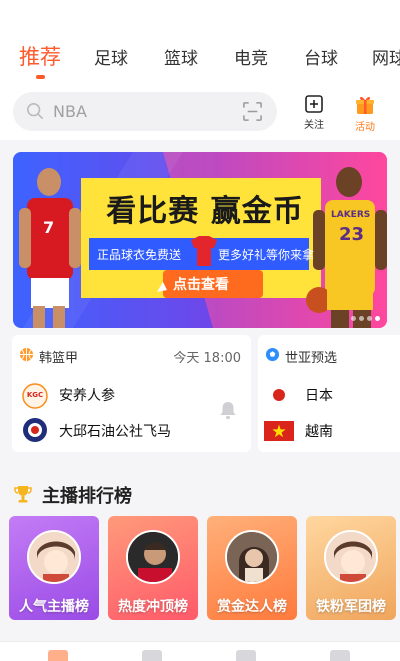  I want to click on trophy-icon, so click(23, 494).